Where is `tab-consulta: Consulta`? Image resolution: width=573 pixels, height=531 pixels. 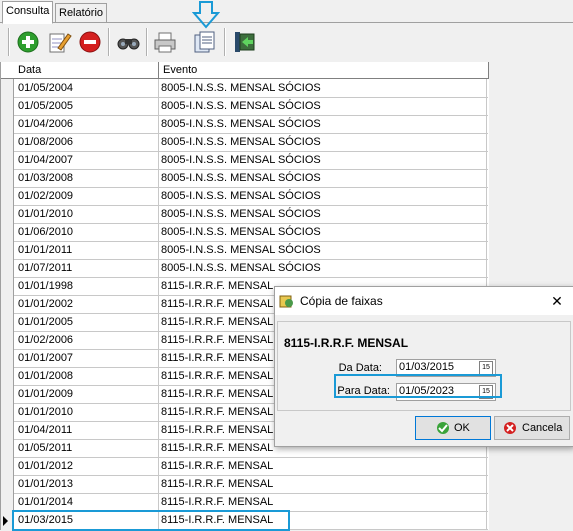 tab-consulta: Consulta is located at coordinates (28, 12).